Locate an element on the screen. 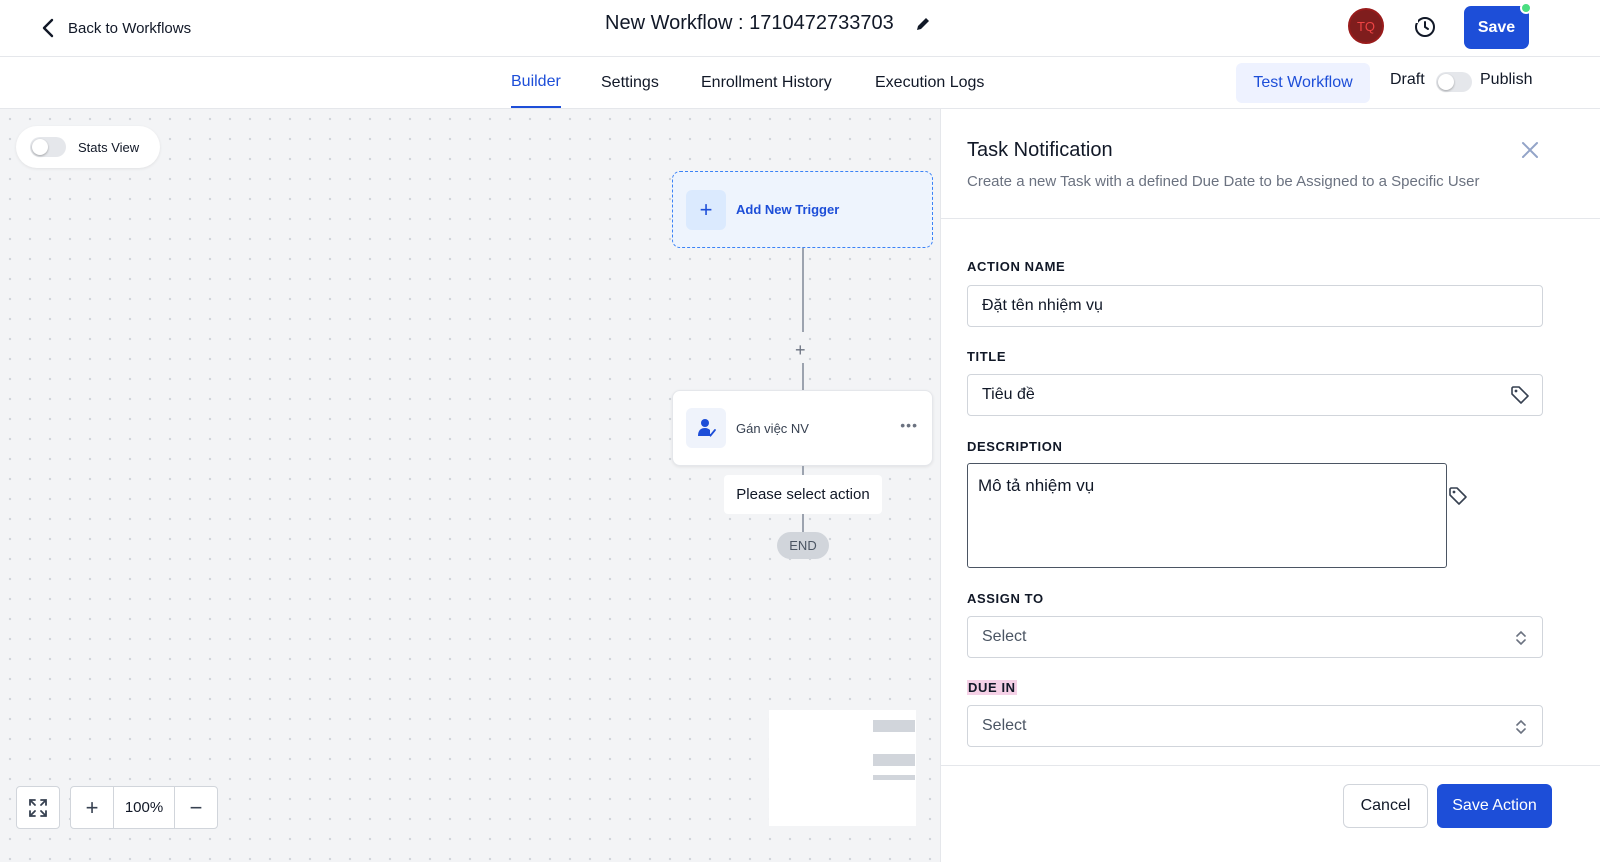 Image resolution: width=1600 pixels, height=862 pixels. due-in-label: DUE IN is located at coordinates (992, 687).